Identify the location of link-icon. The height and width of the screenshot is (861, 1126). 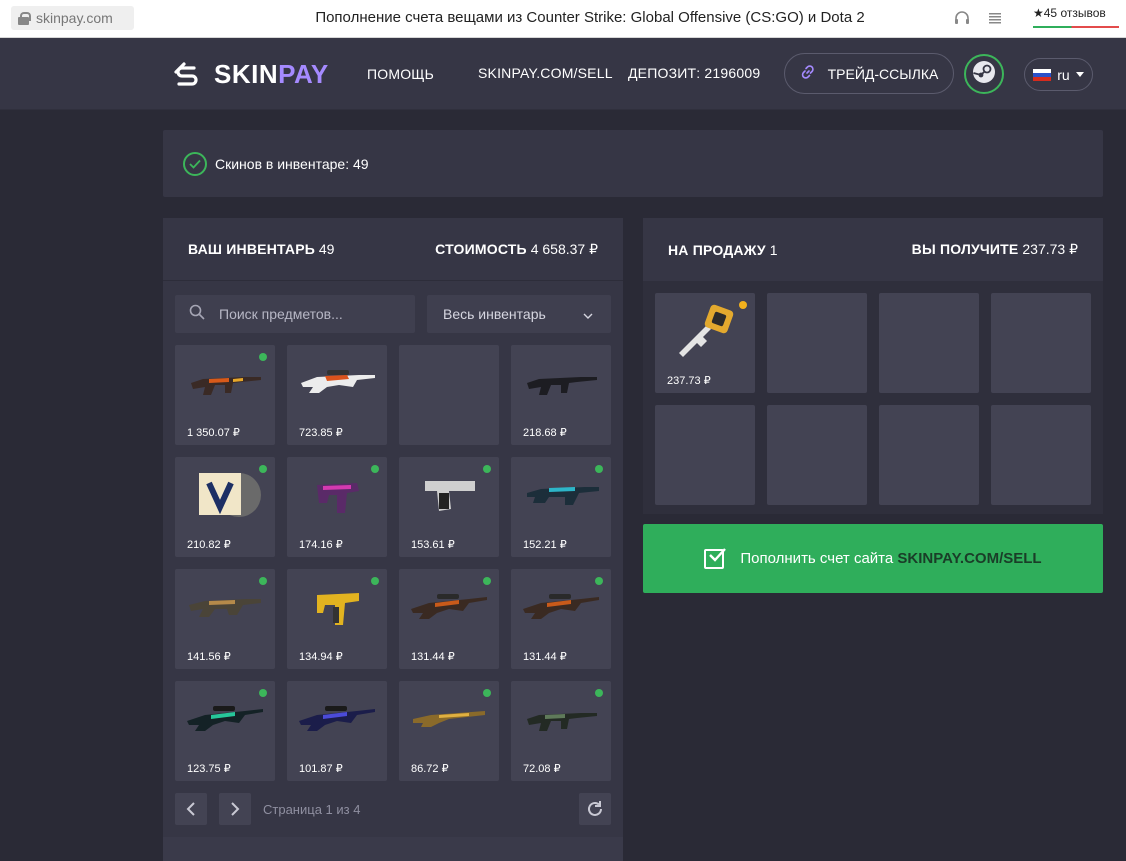
(808, 73).